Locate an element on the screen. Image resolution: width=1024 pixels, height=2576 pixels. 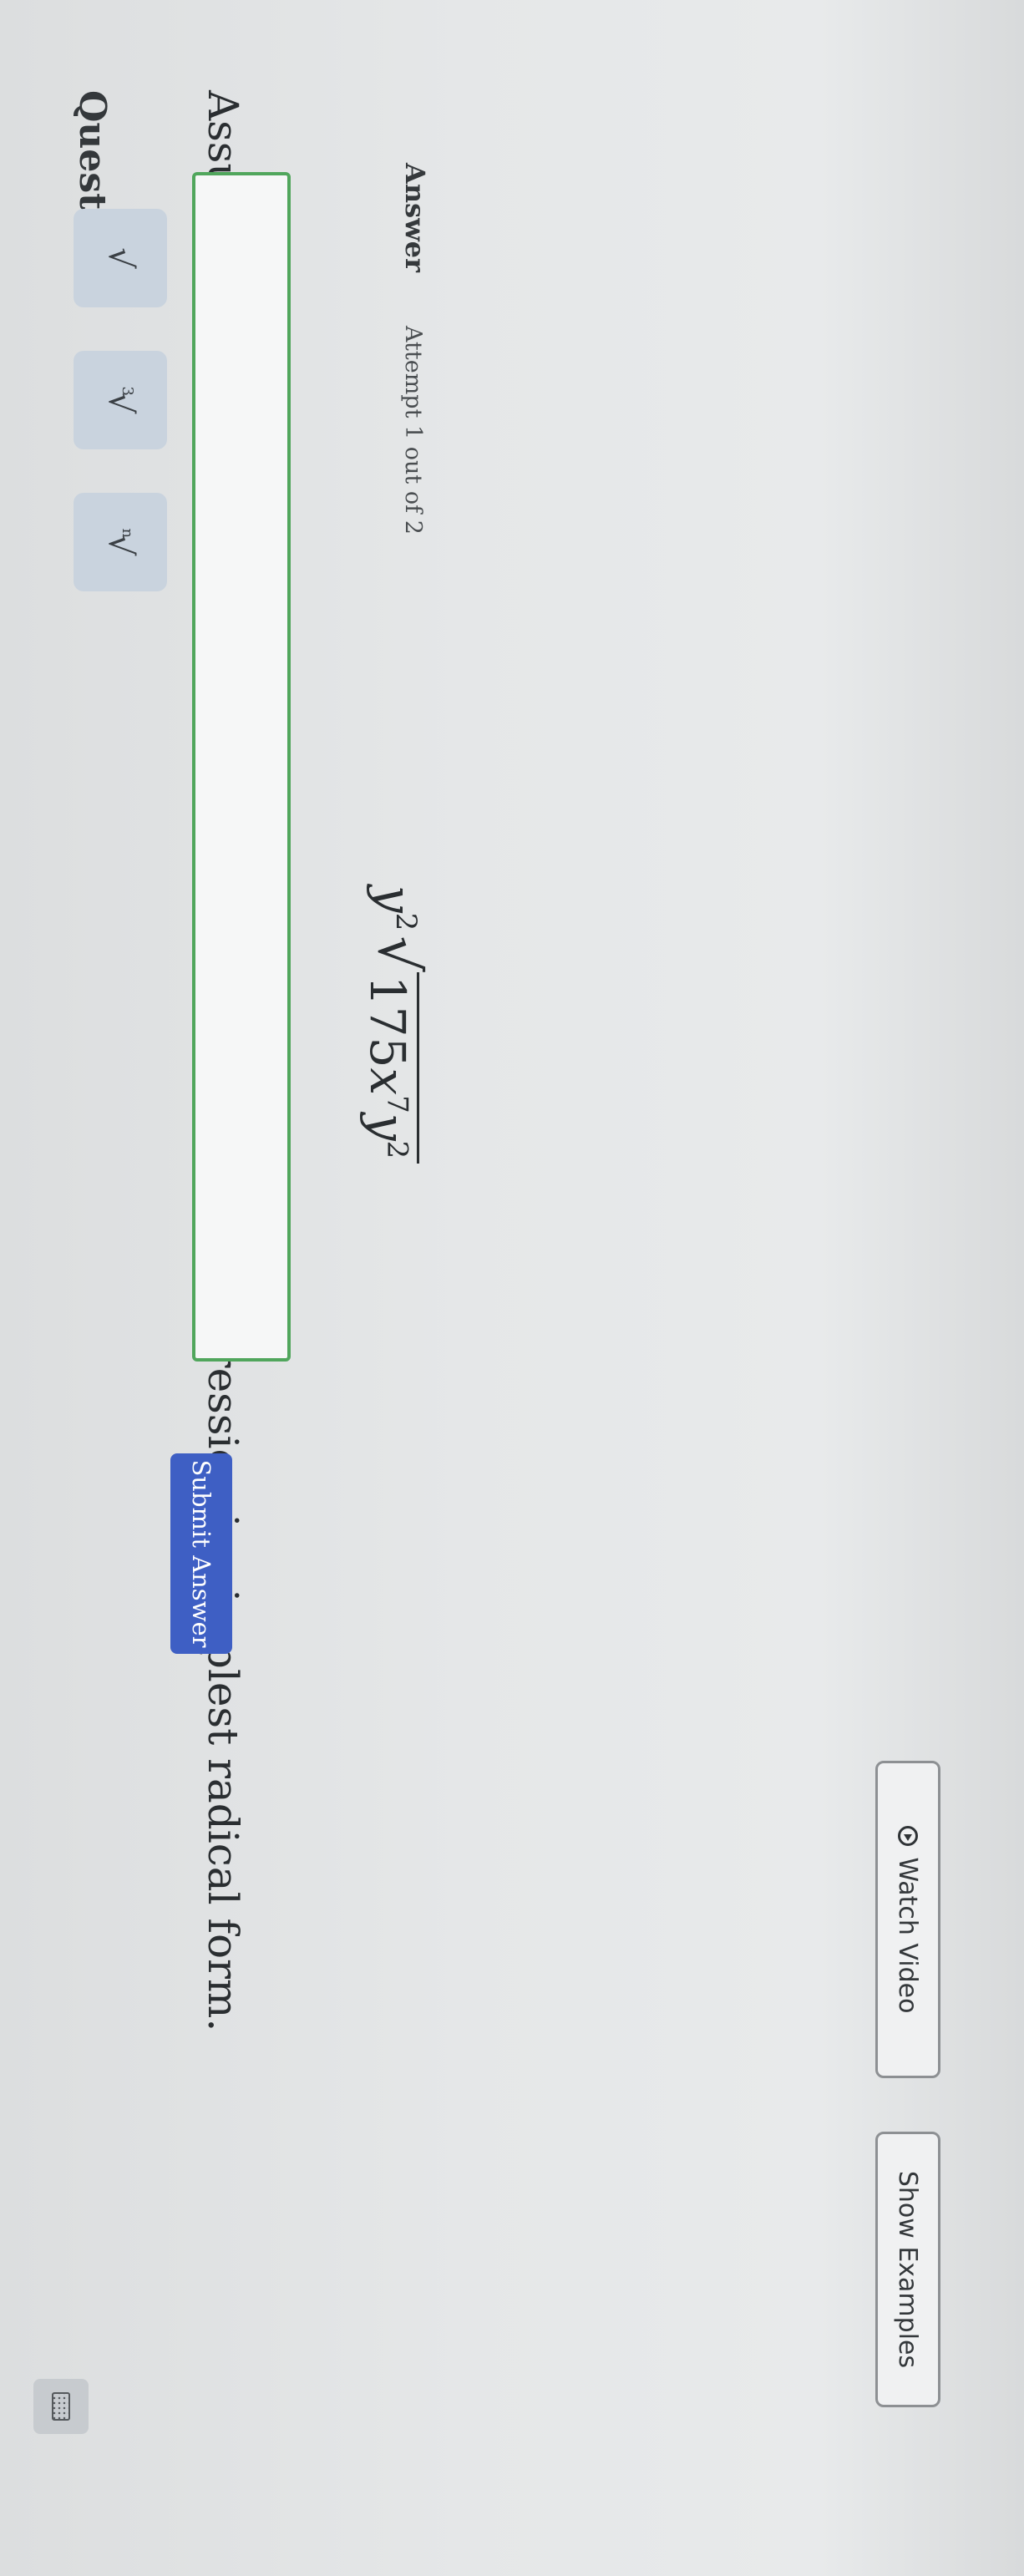
nth-root-icon: √ is located at coordinates (120, 545).